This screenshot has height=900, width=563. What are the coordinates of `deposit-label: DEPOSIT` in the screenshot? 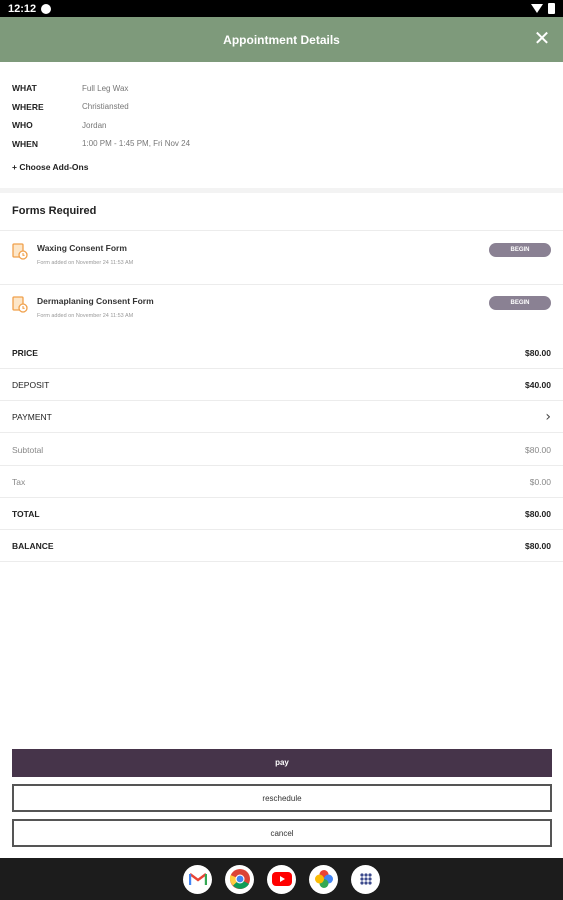 It's located at (31, 385).